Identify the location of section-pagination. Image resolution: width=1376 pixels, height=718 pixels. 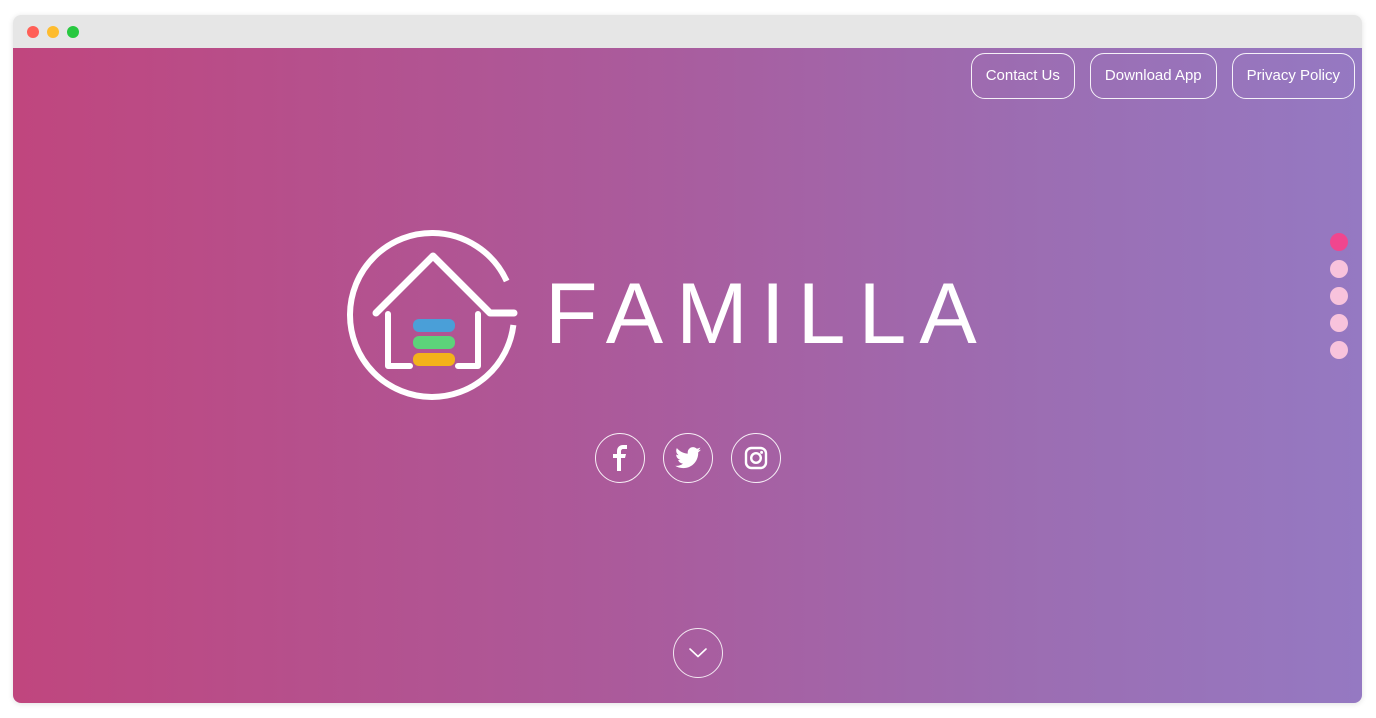
(1339, 296).